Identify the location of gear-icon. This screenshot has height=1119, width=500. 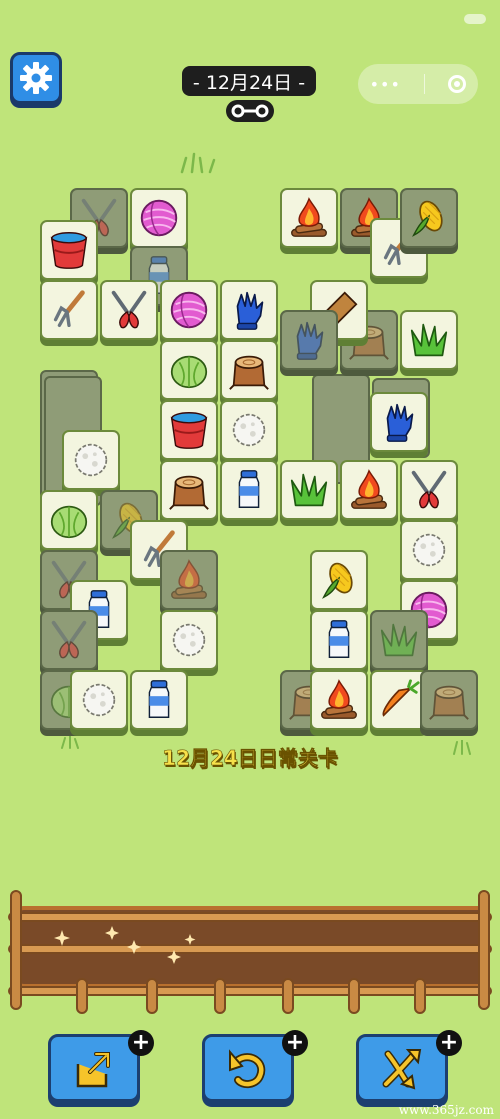
(36, 78).